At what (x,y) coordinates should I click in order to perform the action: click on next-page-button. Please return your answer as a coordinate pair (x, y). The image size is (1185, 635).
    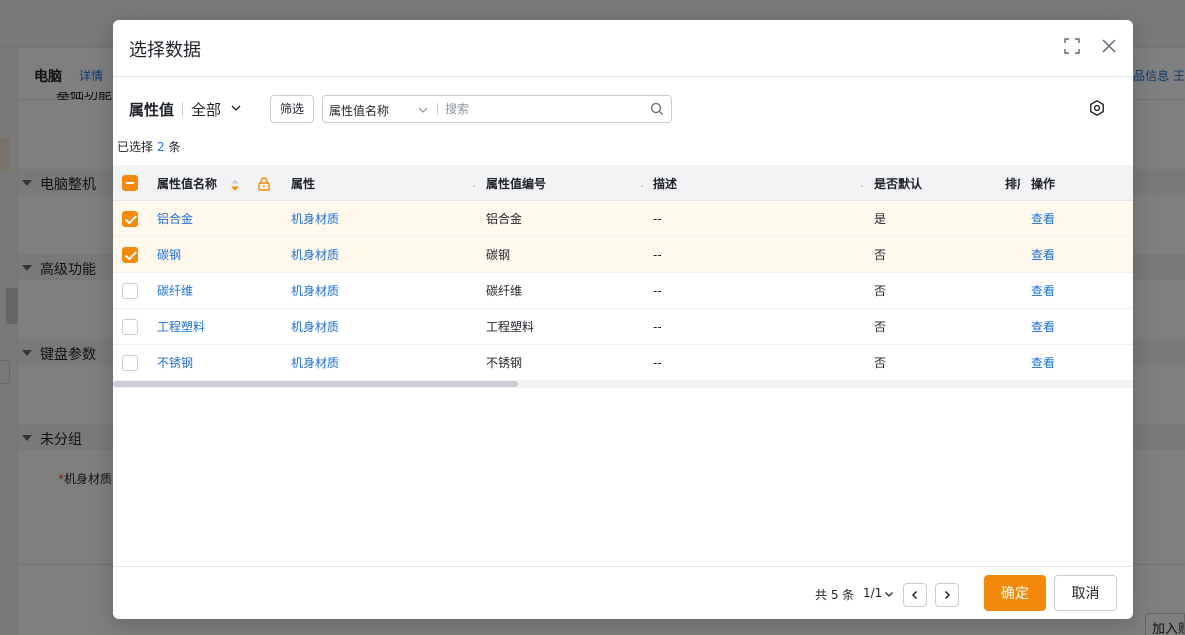
    Looking at the image, I should click on (947, 595).